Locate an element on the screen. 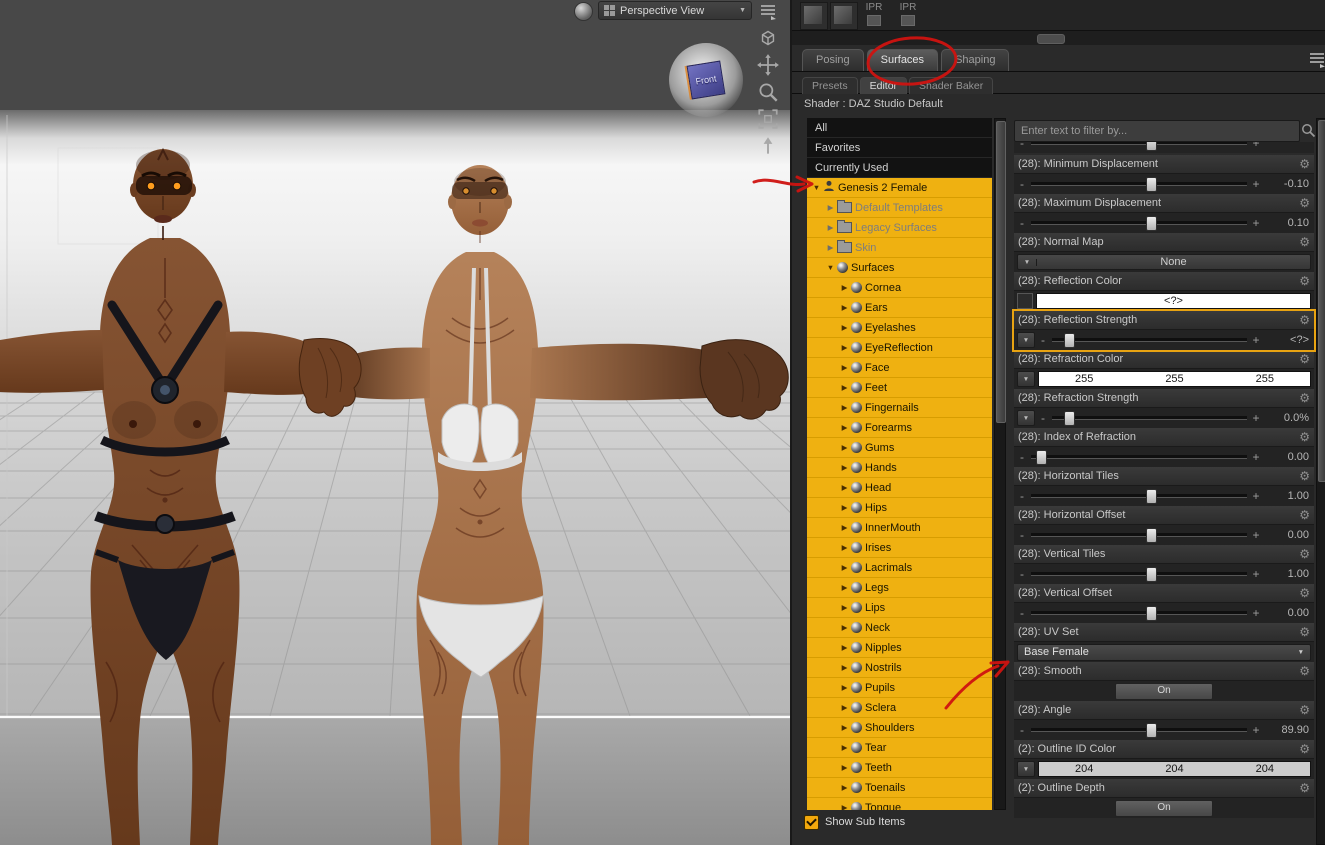 This screenshot has height=845, width=1325. tree-surface-sclera: ▶ Sclera is located at coordinates (899, 708).